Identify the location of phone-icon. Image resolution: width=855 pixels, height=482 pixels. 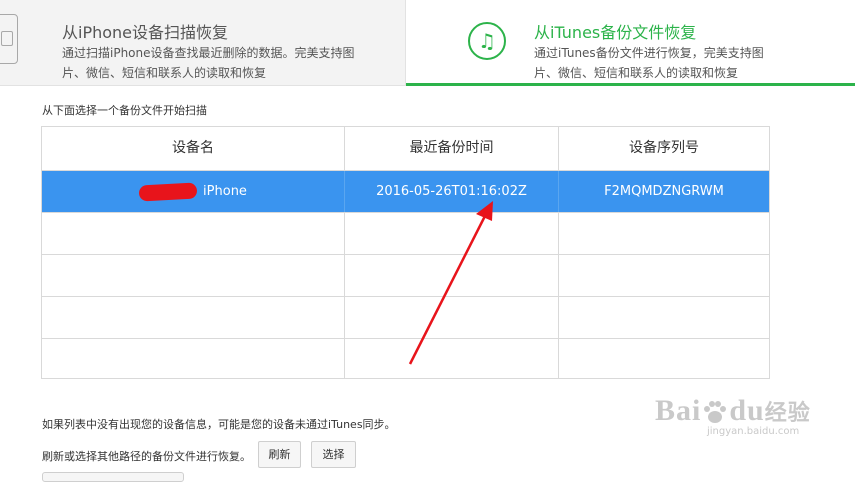
(9, 39).